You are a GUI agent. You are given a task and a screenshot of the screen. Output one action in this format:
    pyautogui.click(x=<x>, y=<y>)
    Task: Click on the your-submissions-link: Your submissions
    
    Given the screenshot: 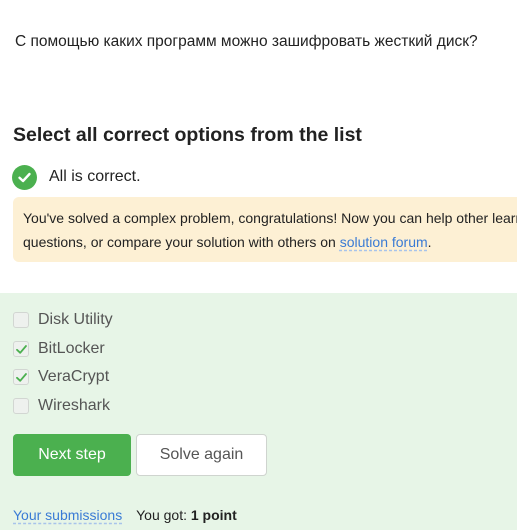 What is the action you would take?
    pyautogui.click(x=67, y=515)
    